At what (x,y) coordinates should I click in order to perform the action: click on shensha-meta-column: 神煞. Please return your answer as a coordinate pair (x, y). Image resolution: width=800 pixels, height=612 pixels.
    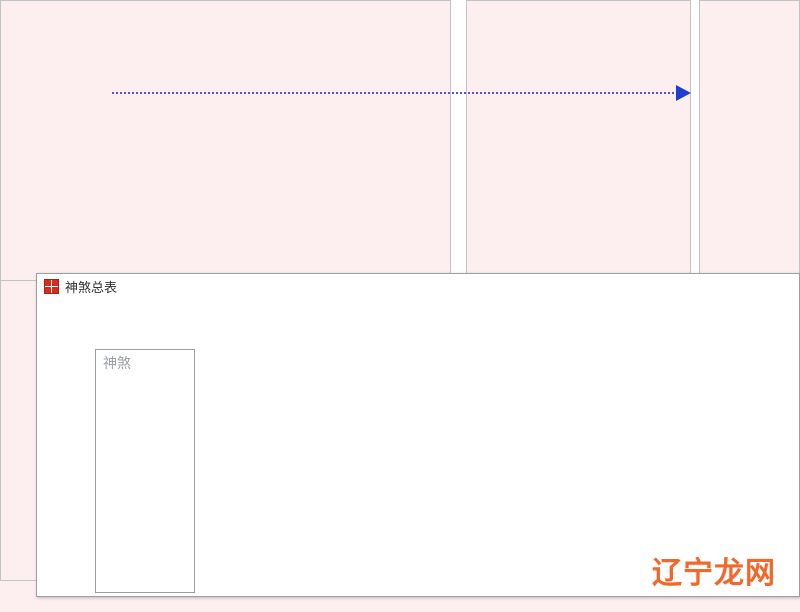
    Looking at the image, I should click on (145, 471).